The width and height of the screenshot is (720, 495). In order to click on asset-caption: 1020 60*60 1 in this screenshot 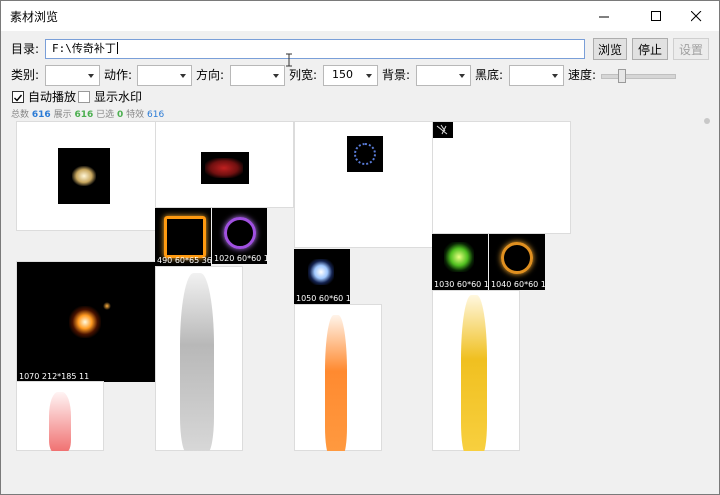, I will do `click(240, 258)`.